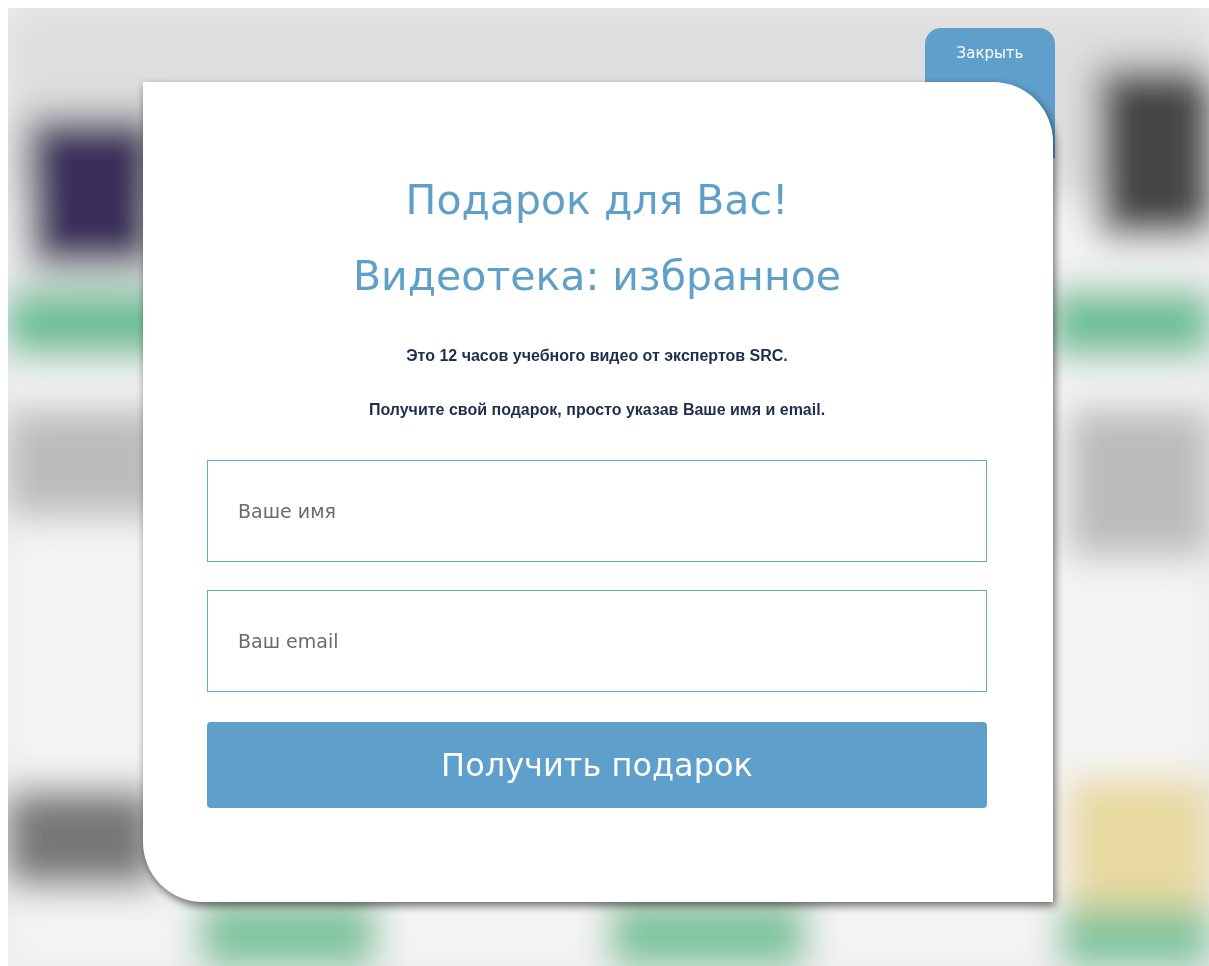  Describe the element at coordinates (597, 200) in the screenshot. I see `modal-title: Подарок для Вас!` at that location.